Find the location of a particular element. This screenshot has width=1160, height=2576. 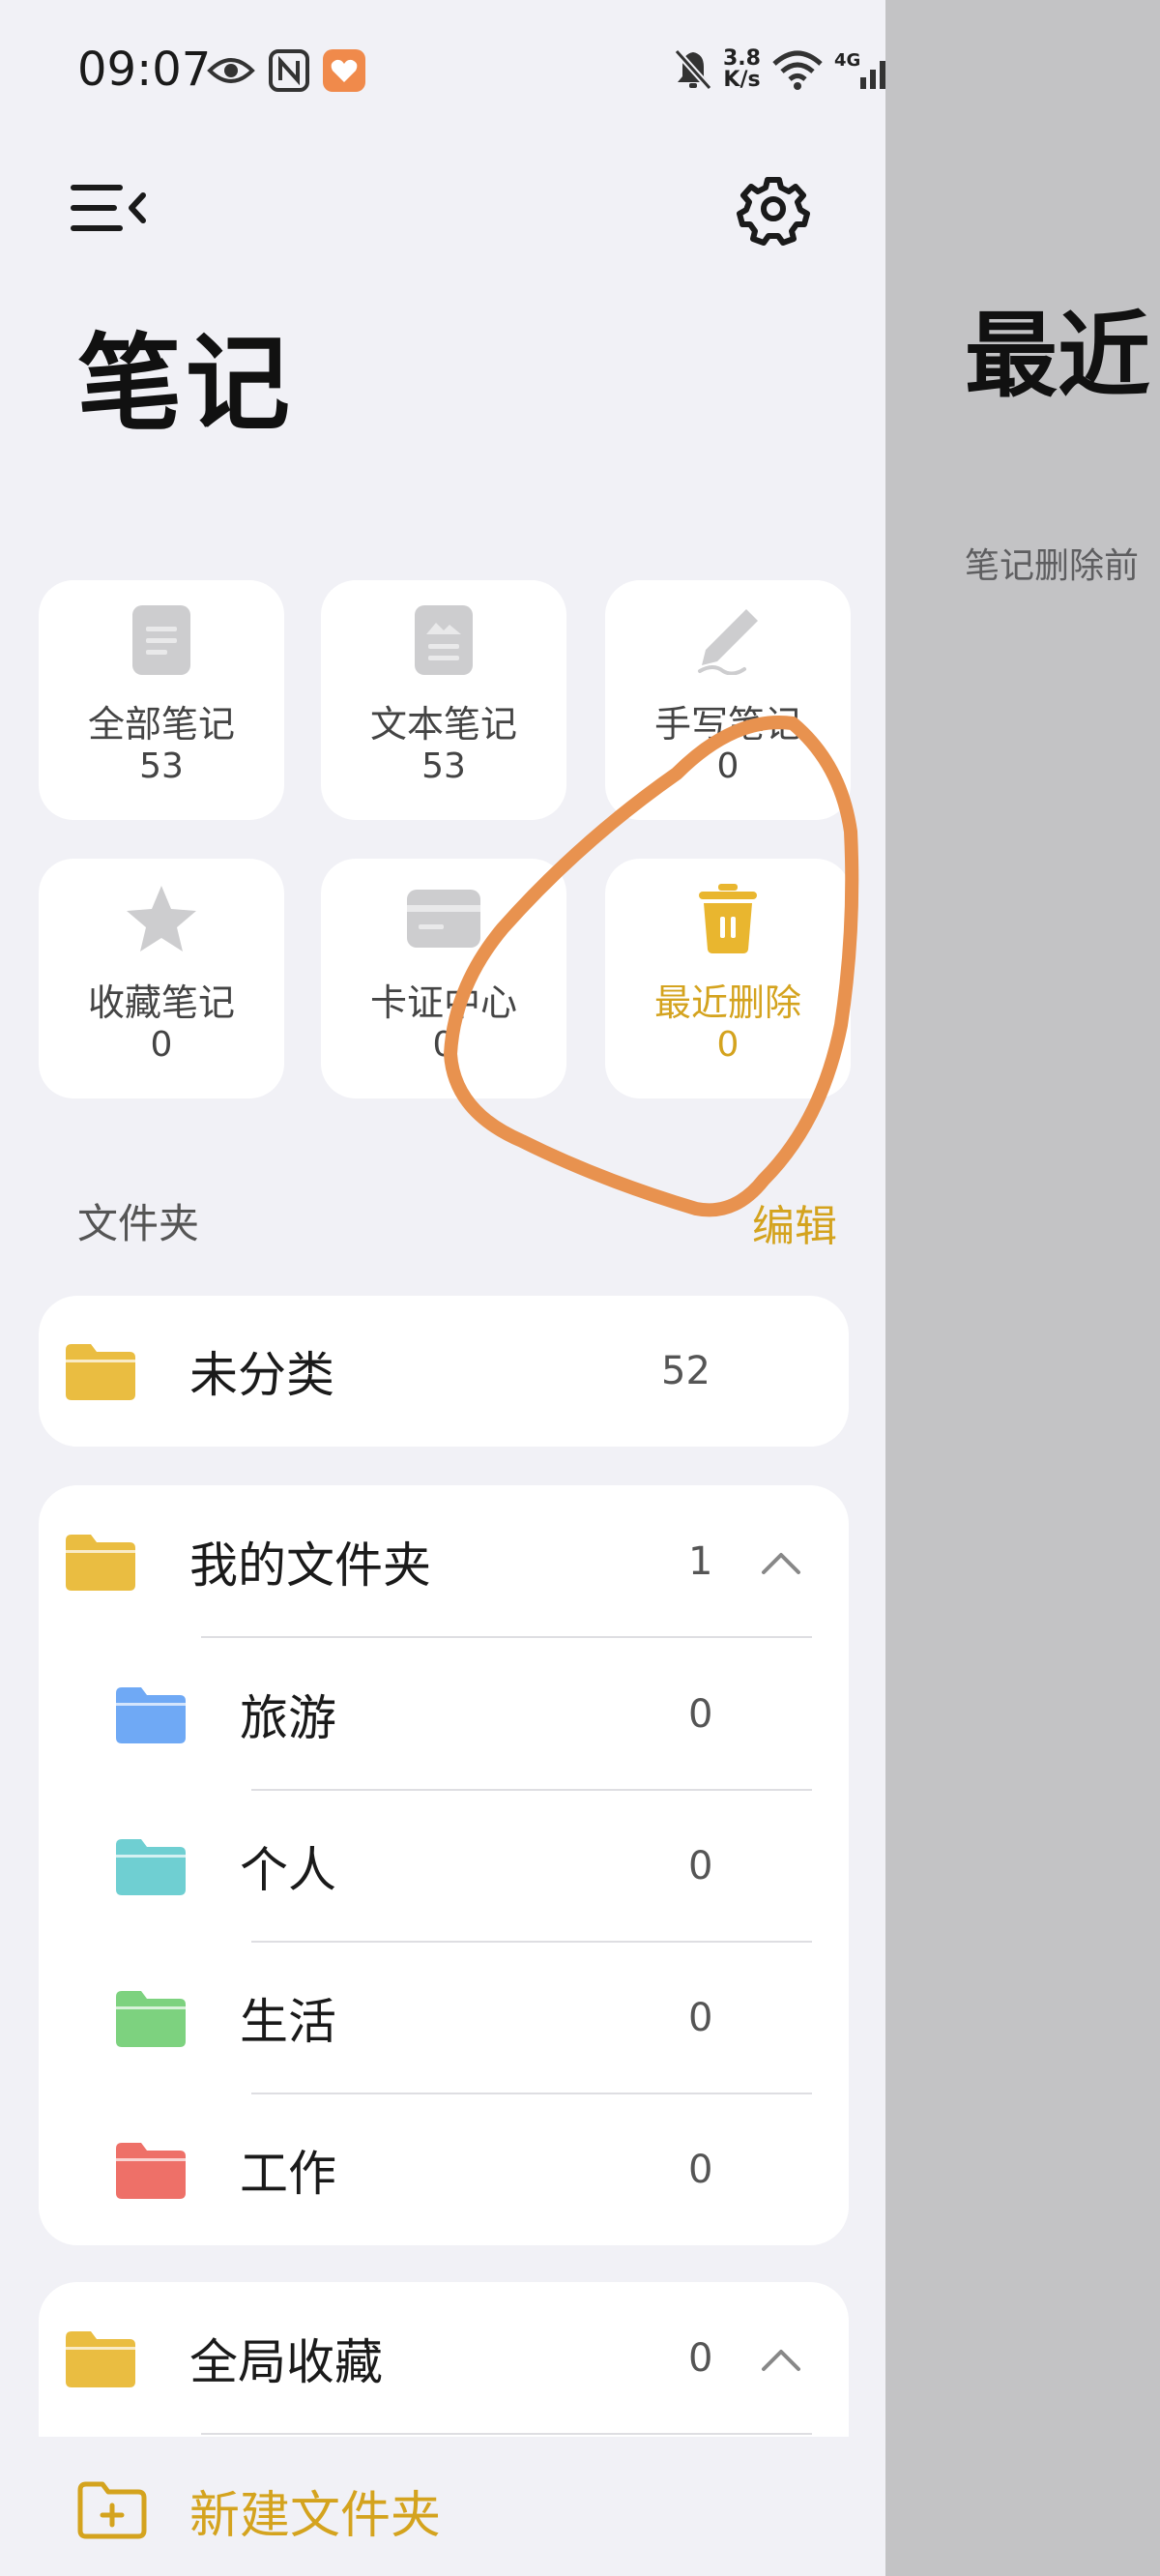

pen-icon is located at coordinates (728, 642).